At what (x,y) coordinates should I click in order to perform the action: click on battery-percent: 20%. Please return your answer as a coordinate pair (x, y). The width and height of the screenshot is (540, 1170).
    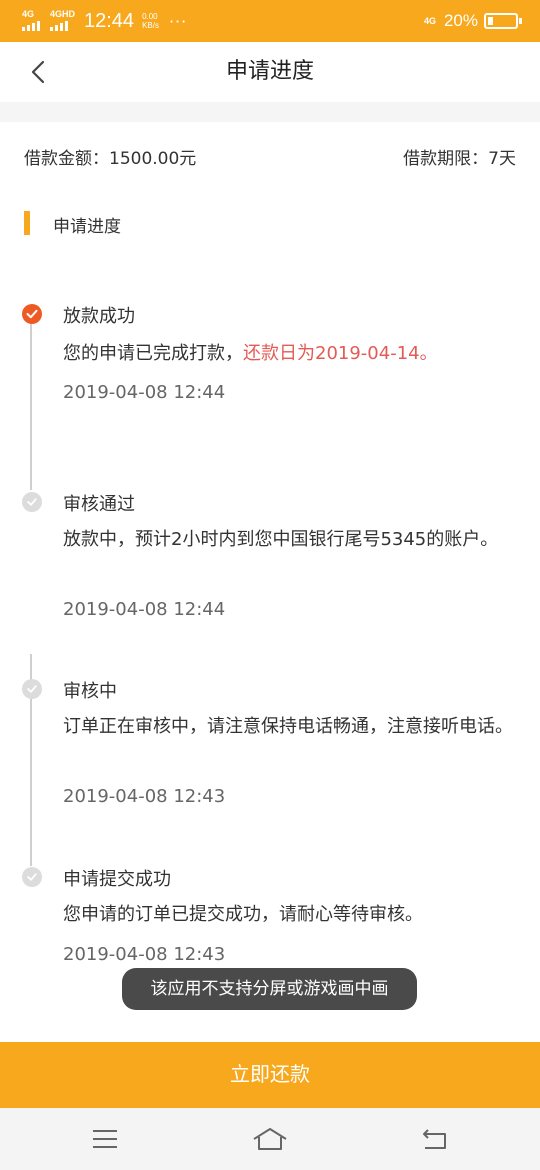
    Looking at the image, I should click on (460, 20).